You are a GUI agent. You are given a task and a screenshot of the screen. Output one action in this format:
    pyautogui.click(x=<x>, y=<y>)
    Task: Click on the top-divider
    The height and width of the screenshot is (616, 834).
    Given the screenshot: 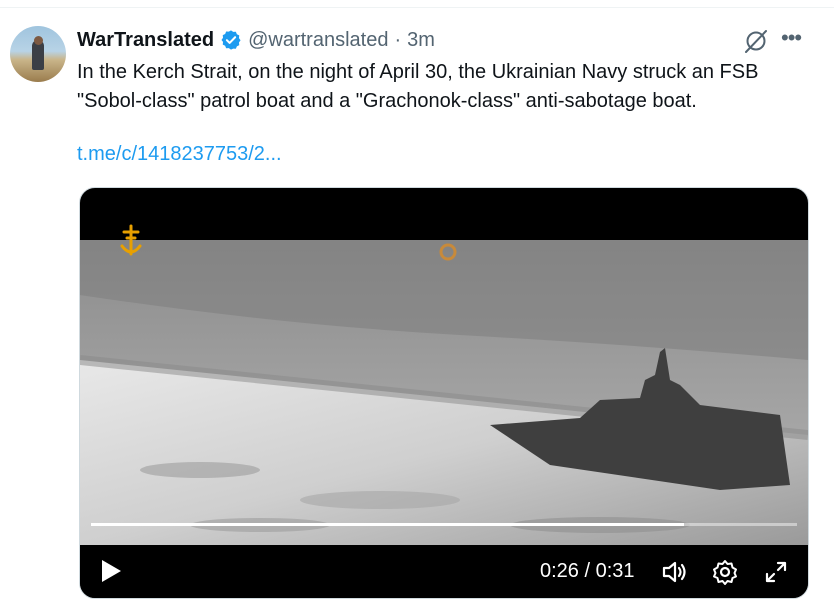 What is the action you would take?
    pyautogui.click(x=417, y=4)
    